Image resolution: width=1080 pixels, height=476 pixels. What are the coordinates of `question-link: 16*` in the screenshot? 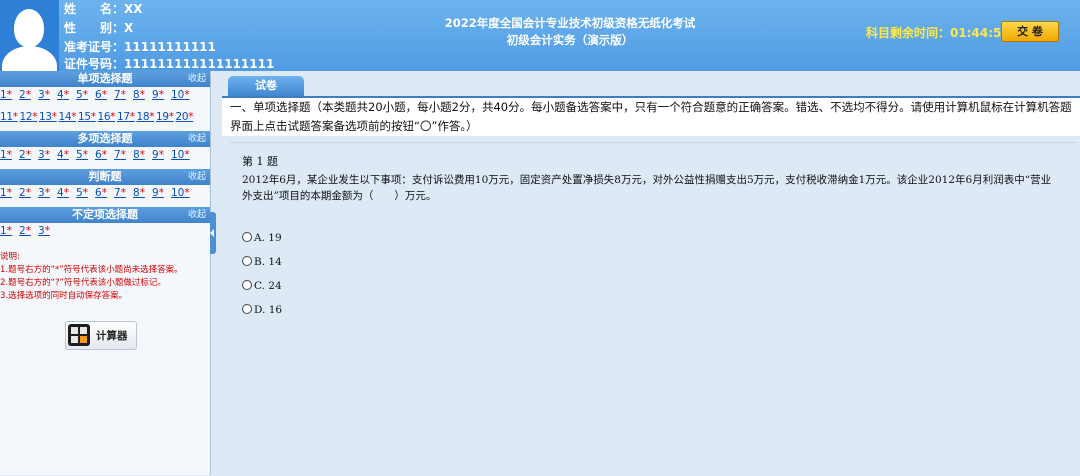 It's located at (107, 117).